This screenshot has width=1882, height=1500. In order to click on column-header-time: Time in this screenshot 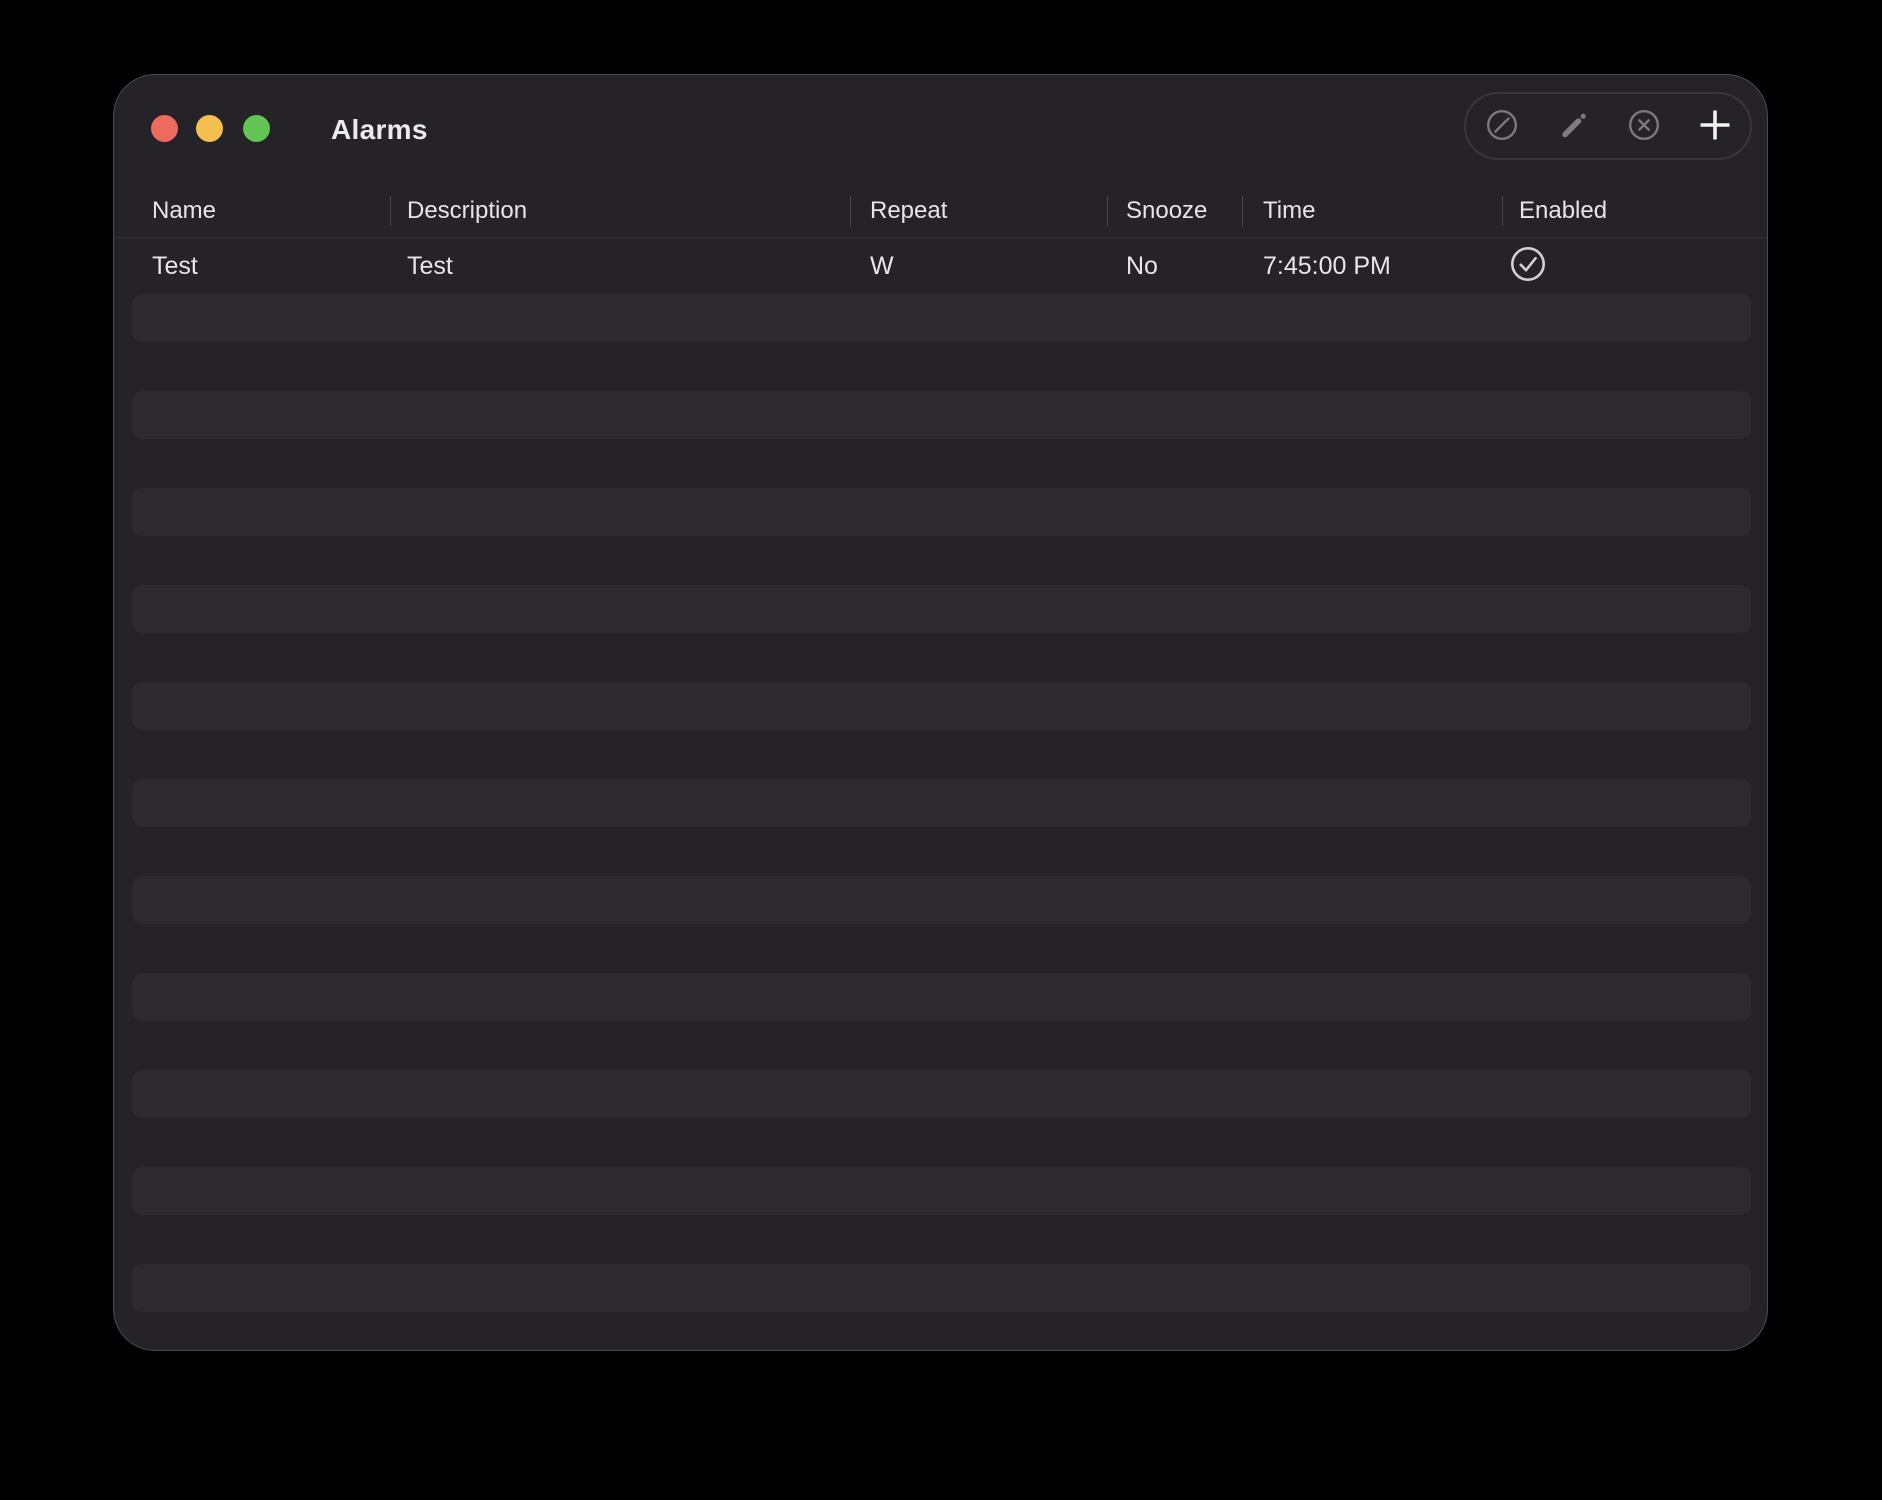, I will do `click(1289, 211)`.